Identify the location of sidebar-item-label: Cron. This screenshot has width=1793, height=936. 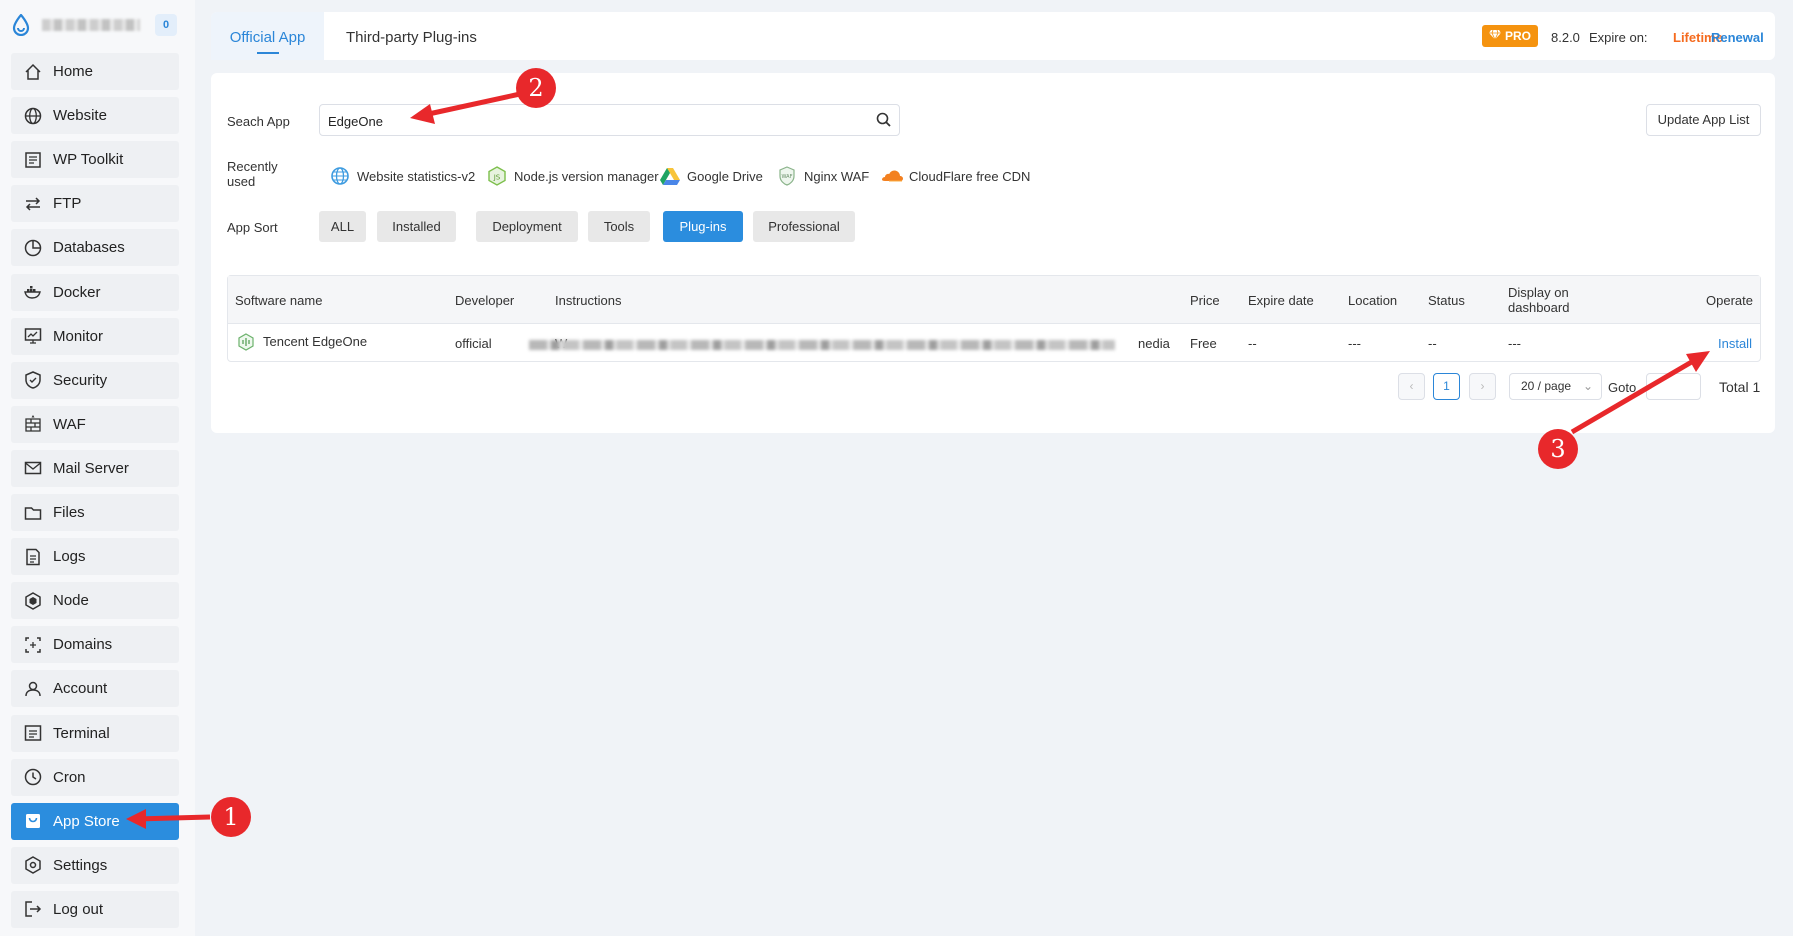
(69, 777).